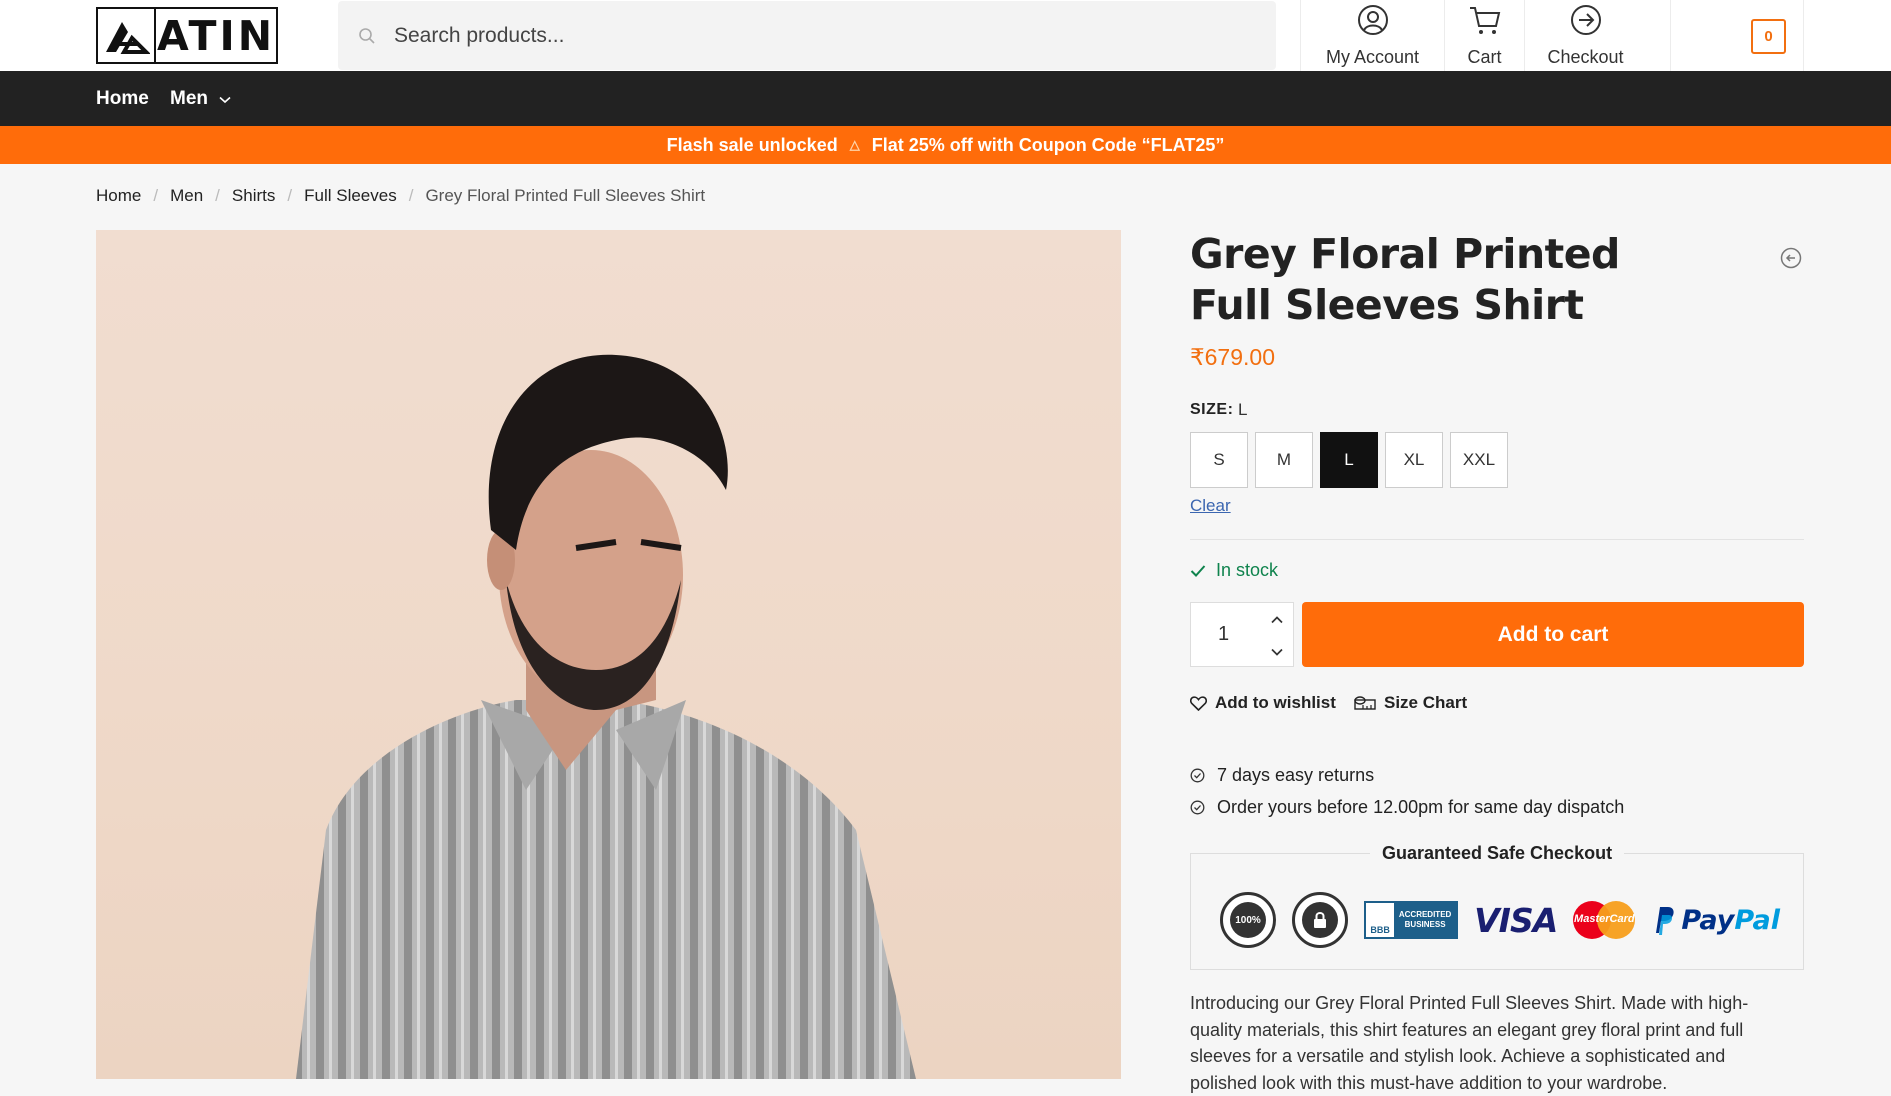  What do you see at coordinates (1365, 703) in the screenshot?
I see `ruler-icon` at bounding box center [1365, 703].